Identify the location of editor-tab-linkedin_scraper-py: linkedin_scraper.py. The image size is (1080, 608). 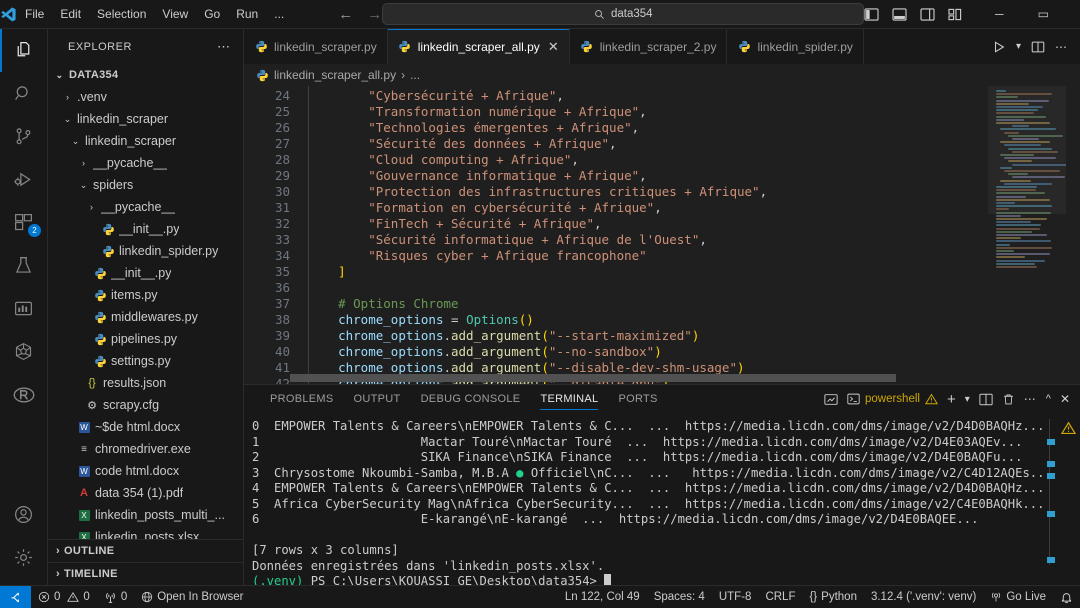
(316, 46).